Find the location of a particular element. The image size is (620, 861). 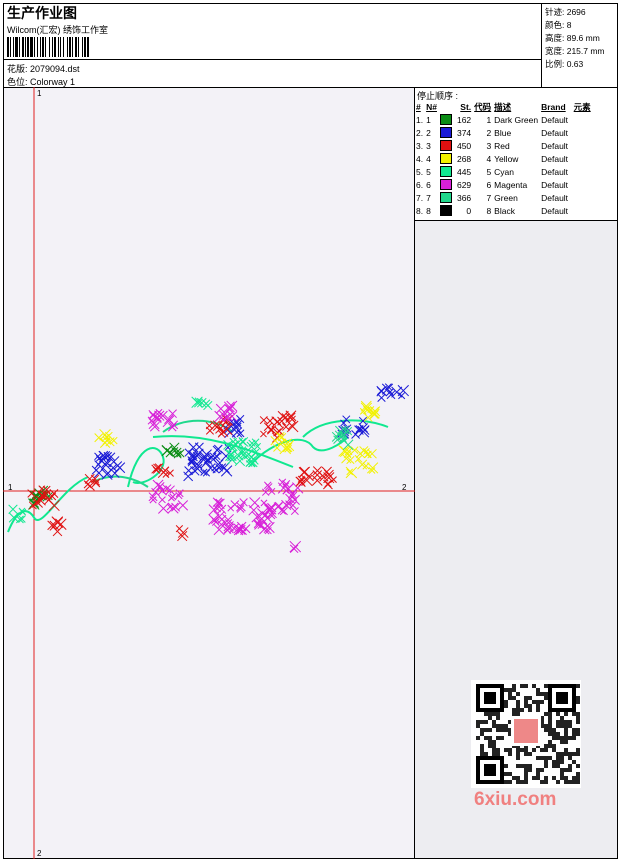

legend-code: 1 is located at coordinates (489, 119).